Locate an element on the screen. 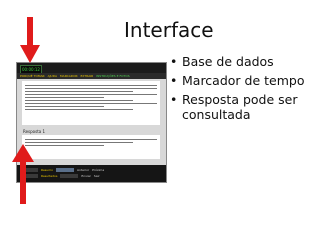 The width and height of the screenshot is (320, 240). toolbar-button: PORQUÊ TOMAR is located at coordinates (32, 76).